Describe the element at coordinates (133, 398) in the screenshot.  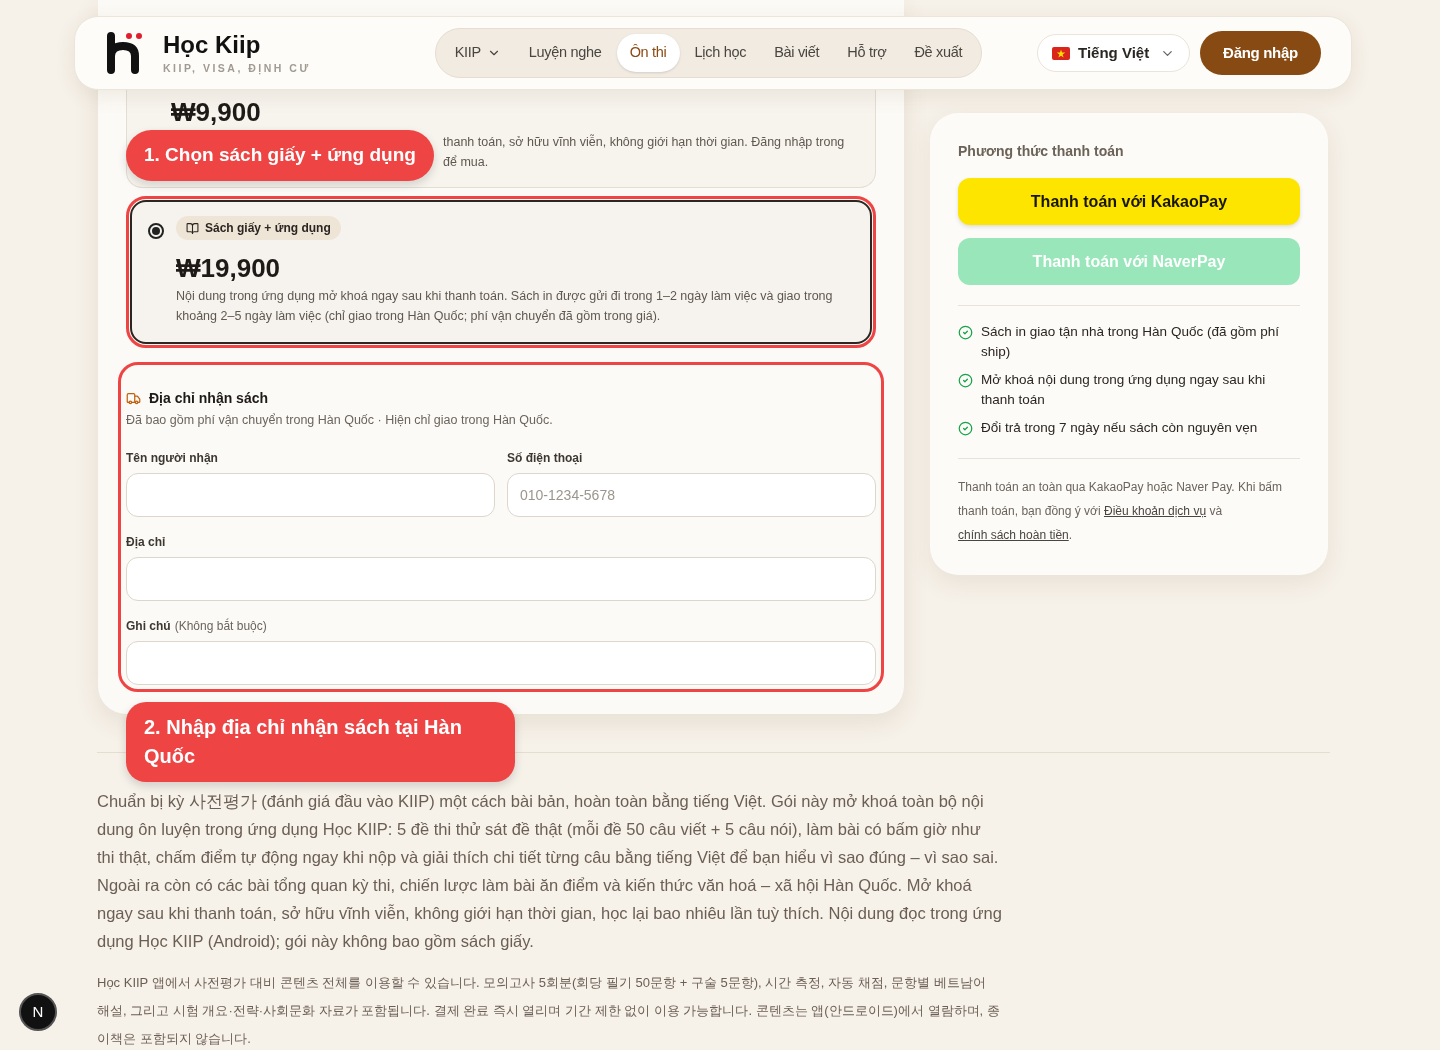
I see `truck-icon` at that location.